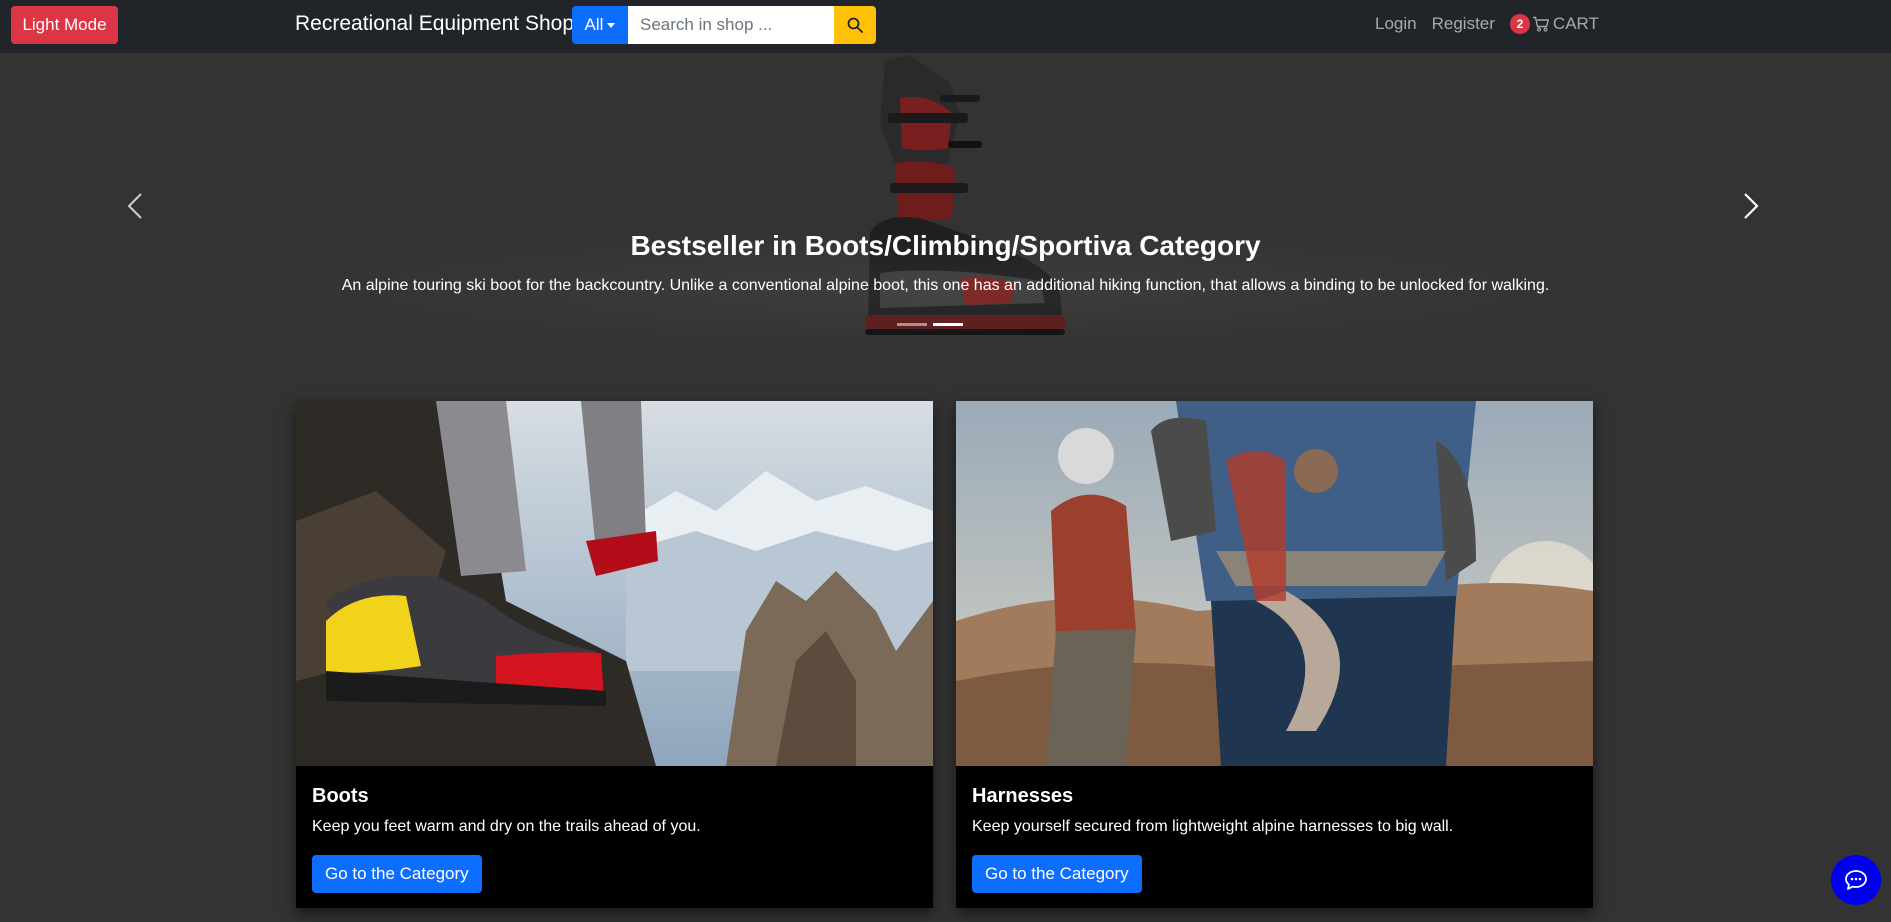 This screenshot has width=1891, height=922. I want to click on search-button, so click(855, 25).